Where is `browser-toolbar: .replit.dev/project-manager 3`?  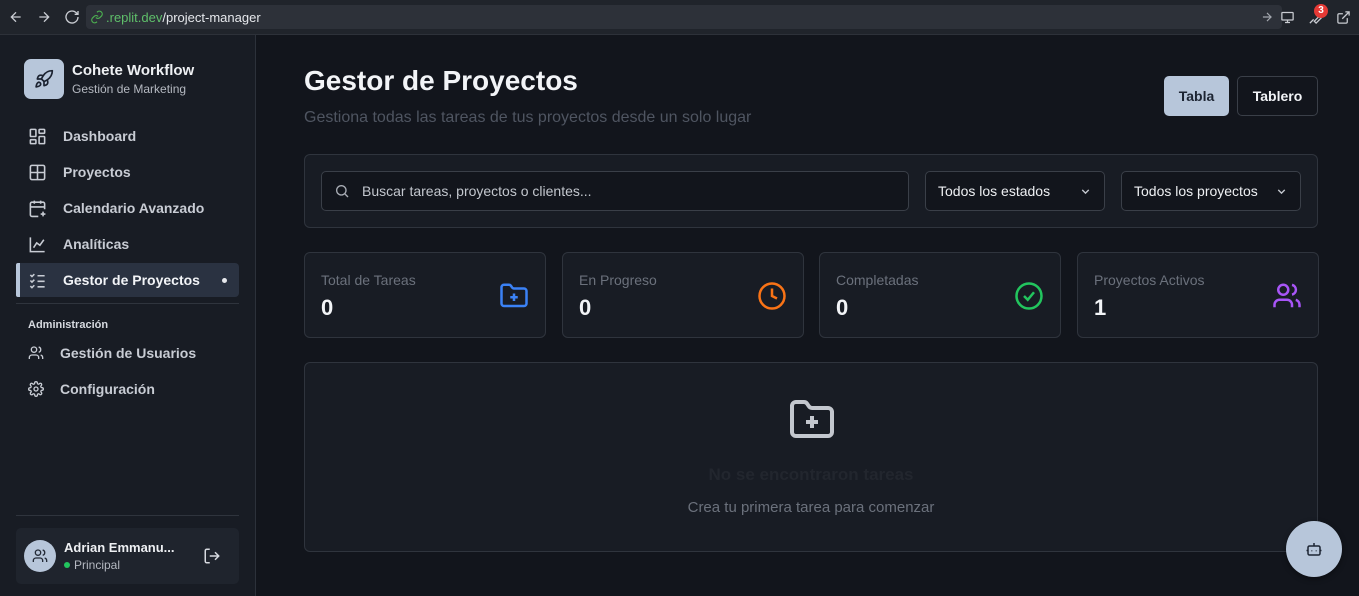
browser-toolbar: .replit.dev/project-manager 3 is located at coordinates (679, 17).